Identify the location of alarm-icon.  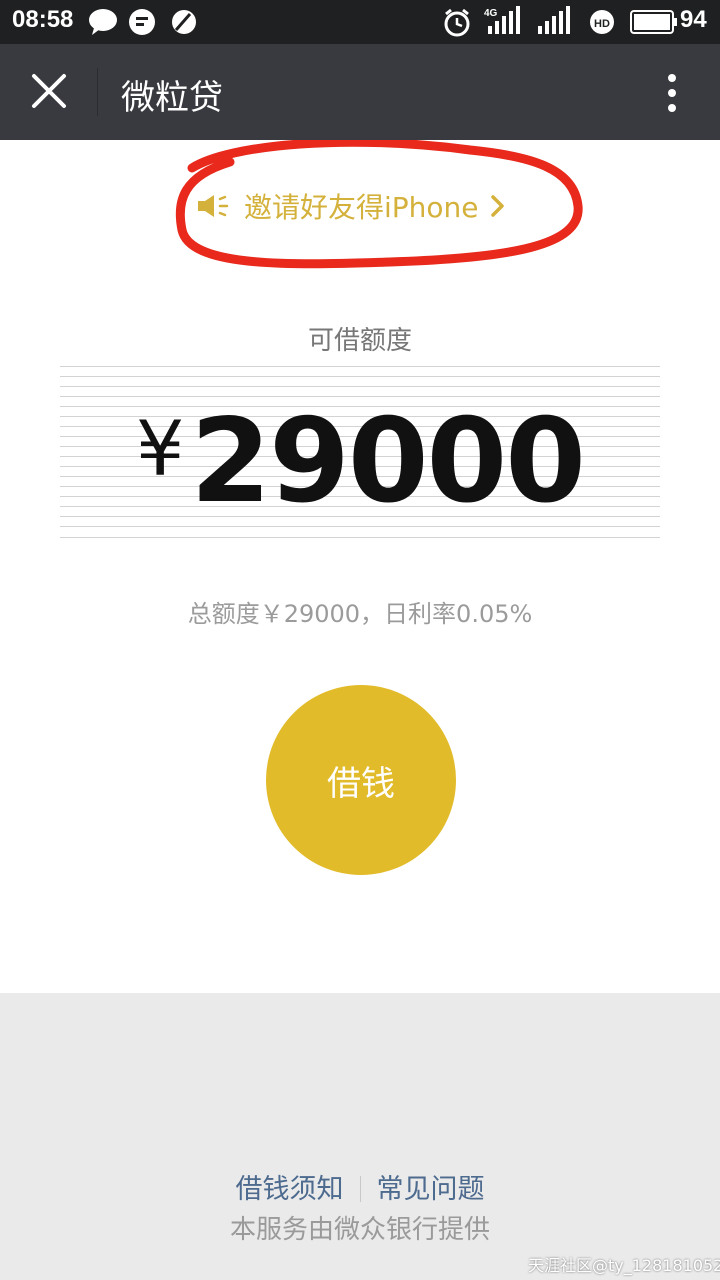
(457, 25).